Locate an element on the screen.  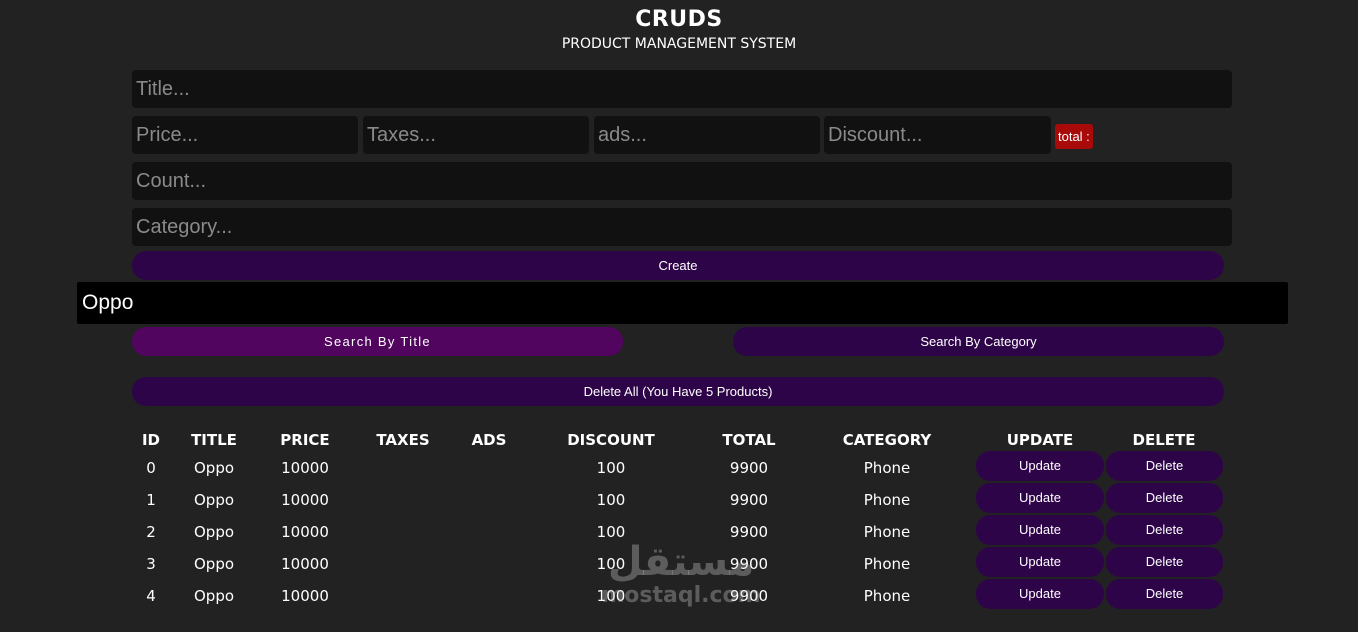
category-input is located at coordinates (682, 227).